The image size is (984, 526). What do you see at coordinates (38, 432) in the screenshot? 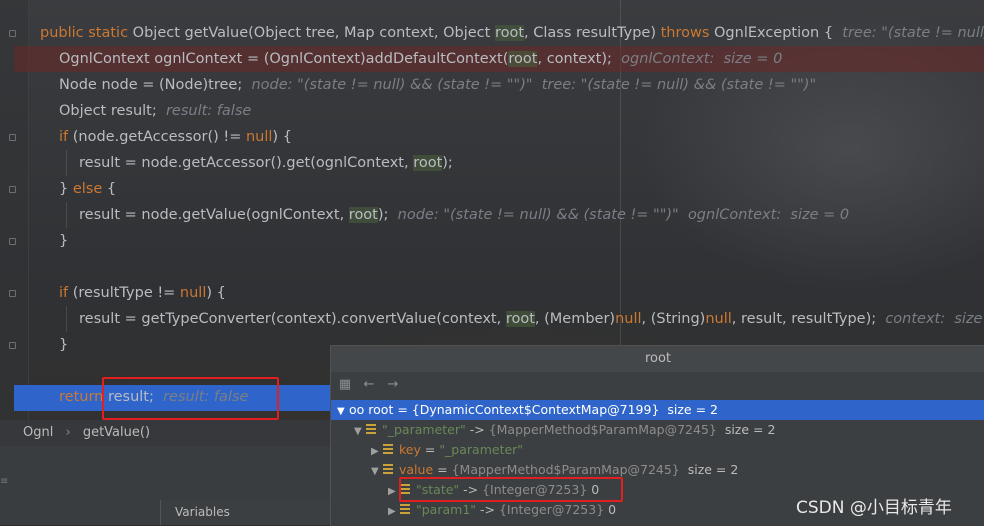
I see `breadcrumb-class: Ognl` at bounding box center [38, 432].